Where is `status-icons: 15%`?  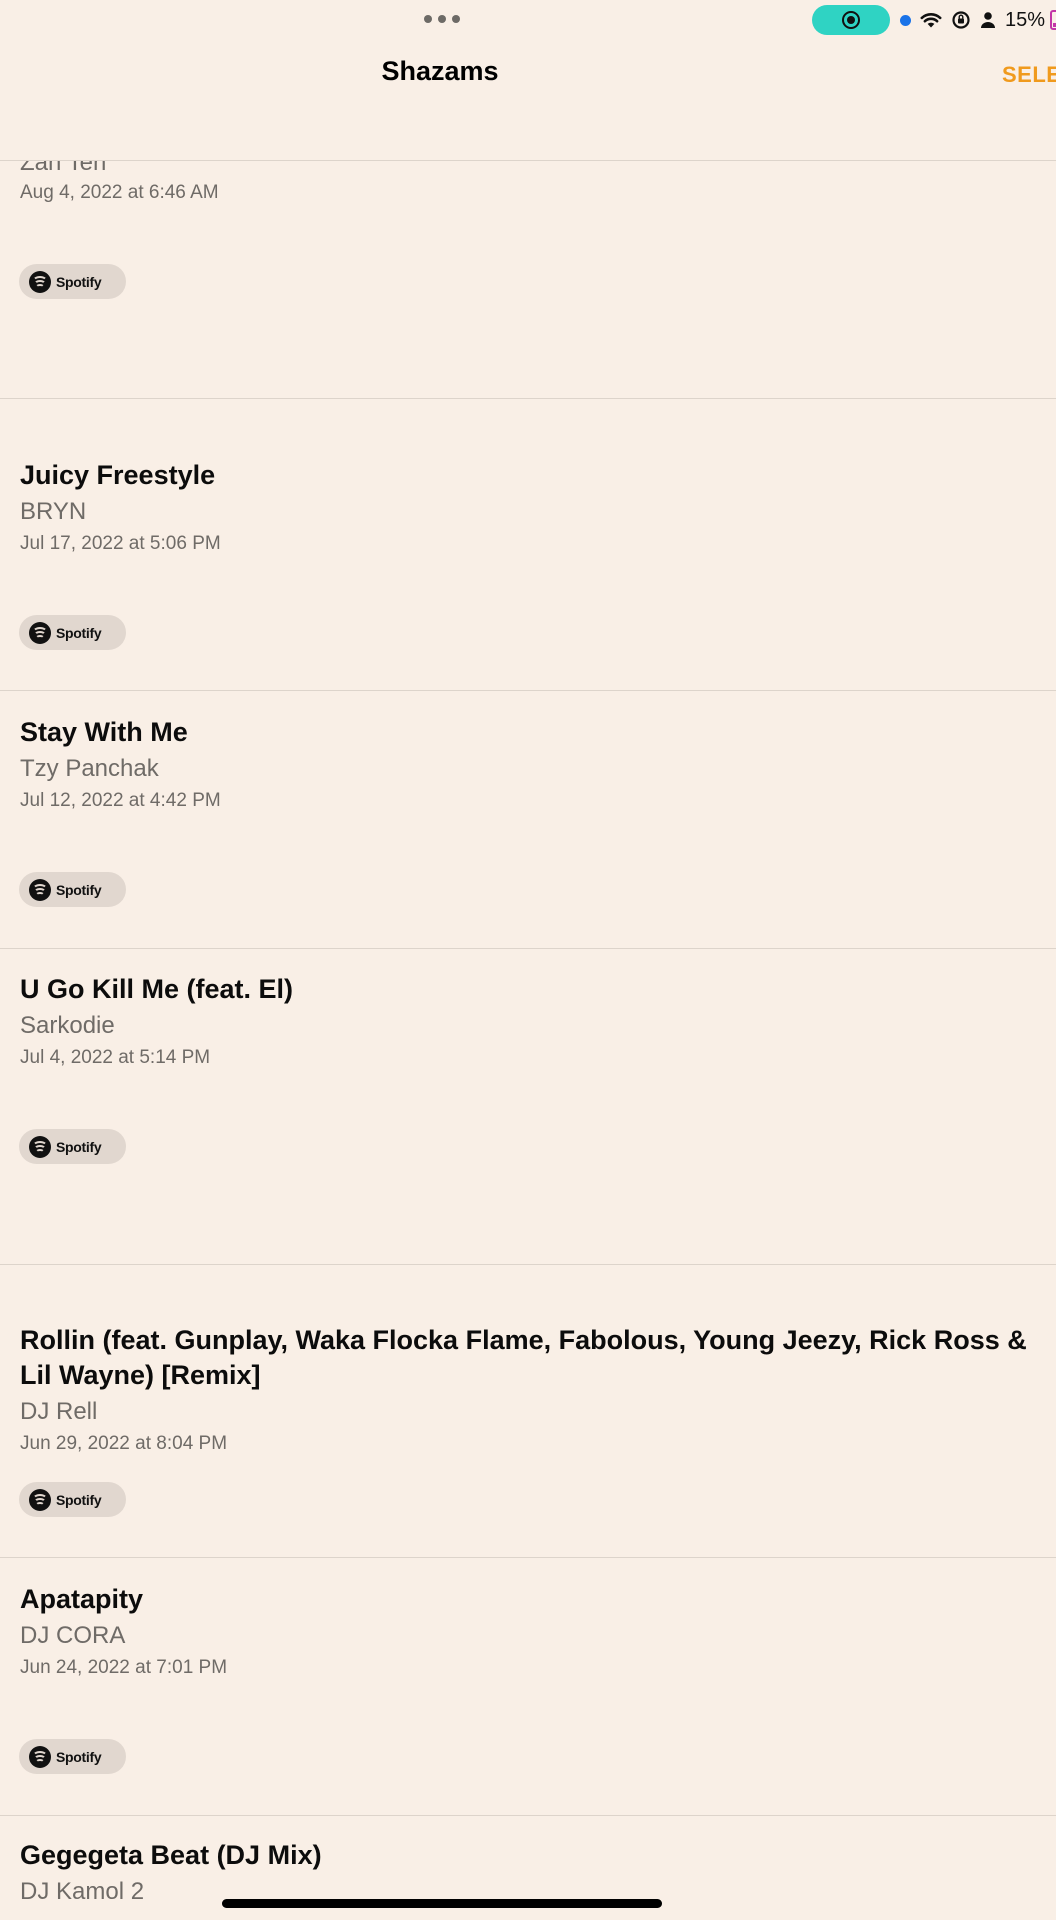 status-icons: 15% is located at coordinates (978, 20).